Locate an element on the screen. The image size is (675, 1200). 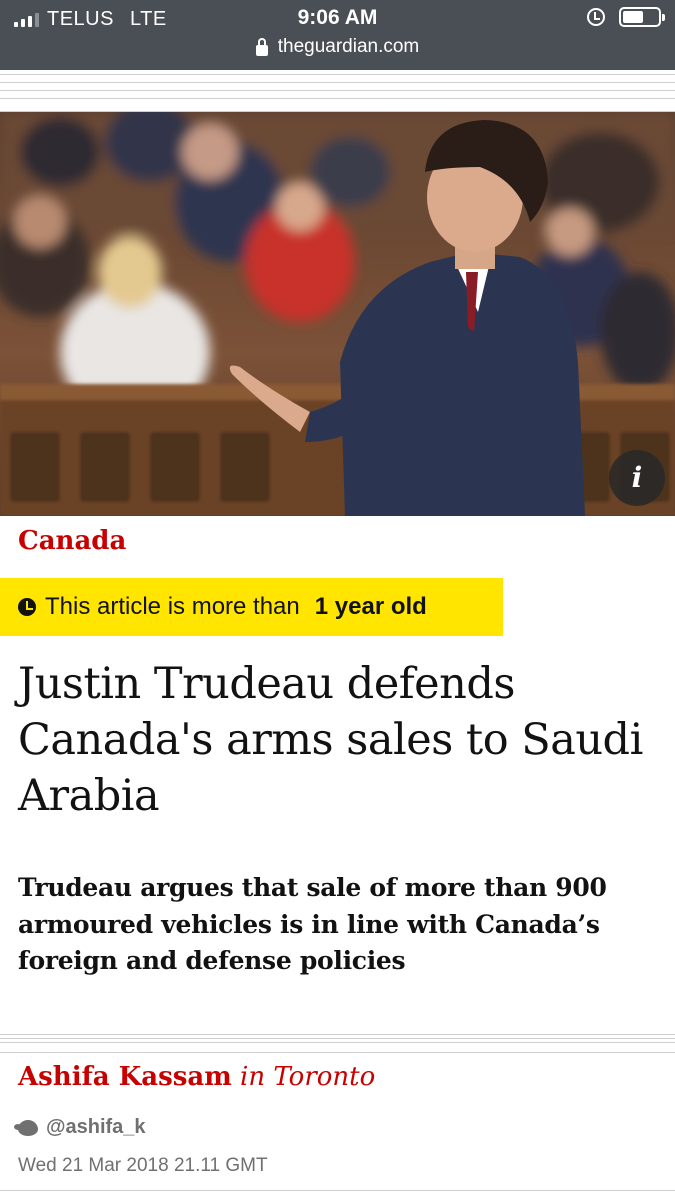
twitter-icon is located at coordinates (26, 1127).